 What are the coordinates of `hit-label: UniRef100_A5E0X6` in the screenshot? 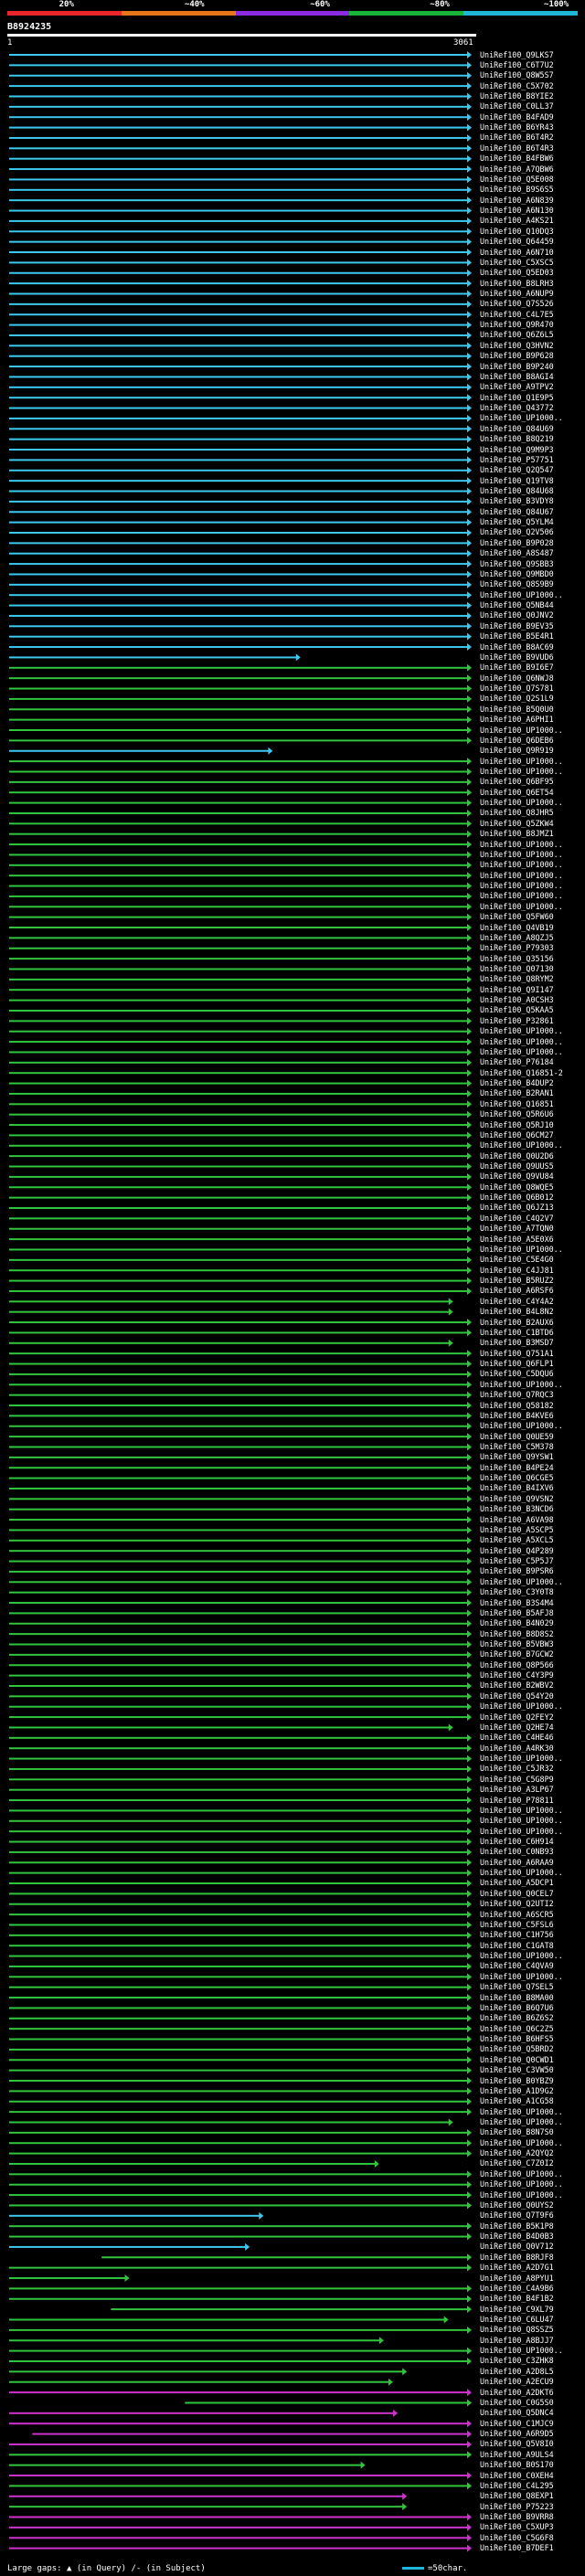 It's located at (533, 1240).